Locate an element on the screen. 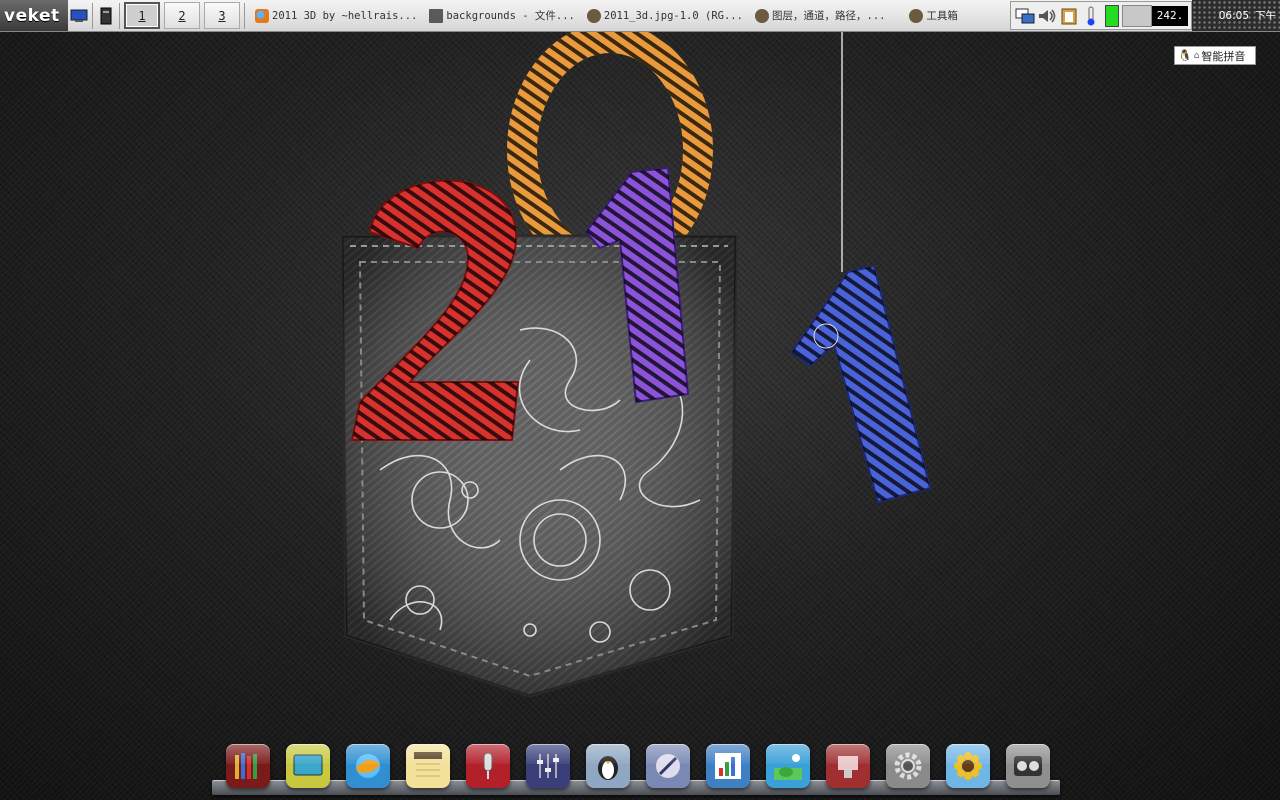 This screenshot has height=800, width=1280. memory-meter is located at coordinates (1137, 15).